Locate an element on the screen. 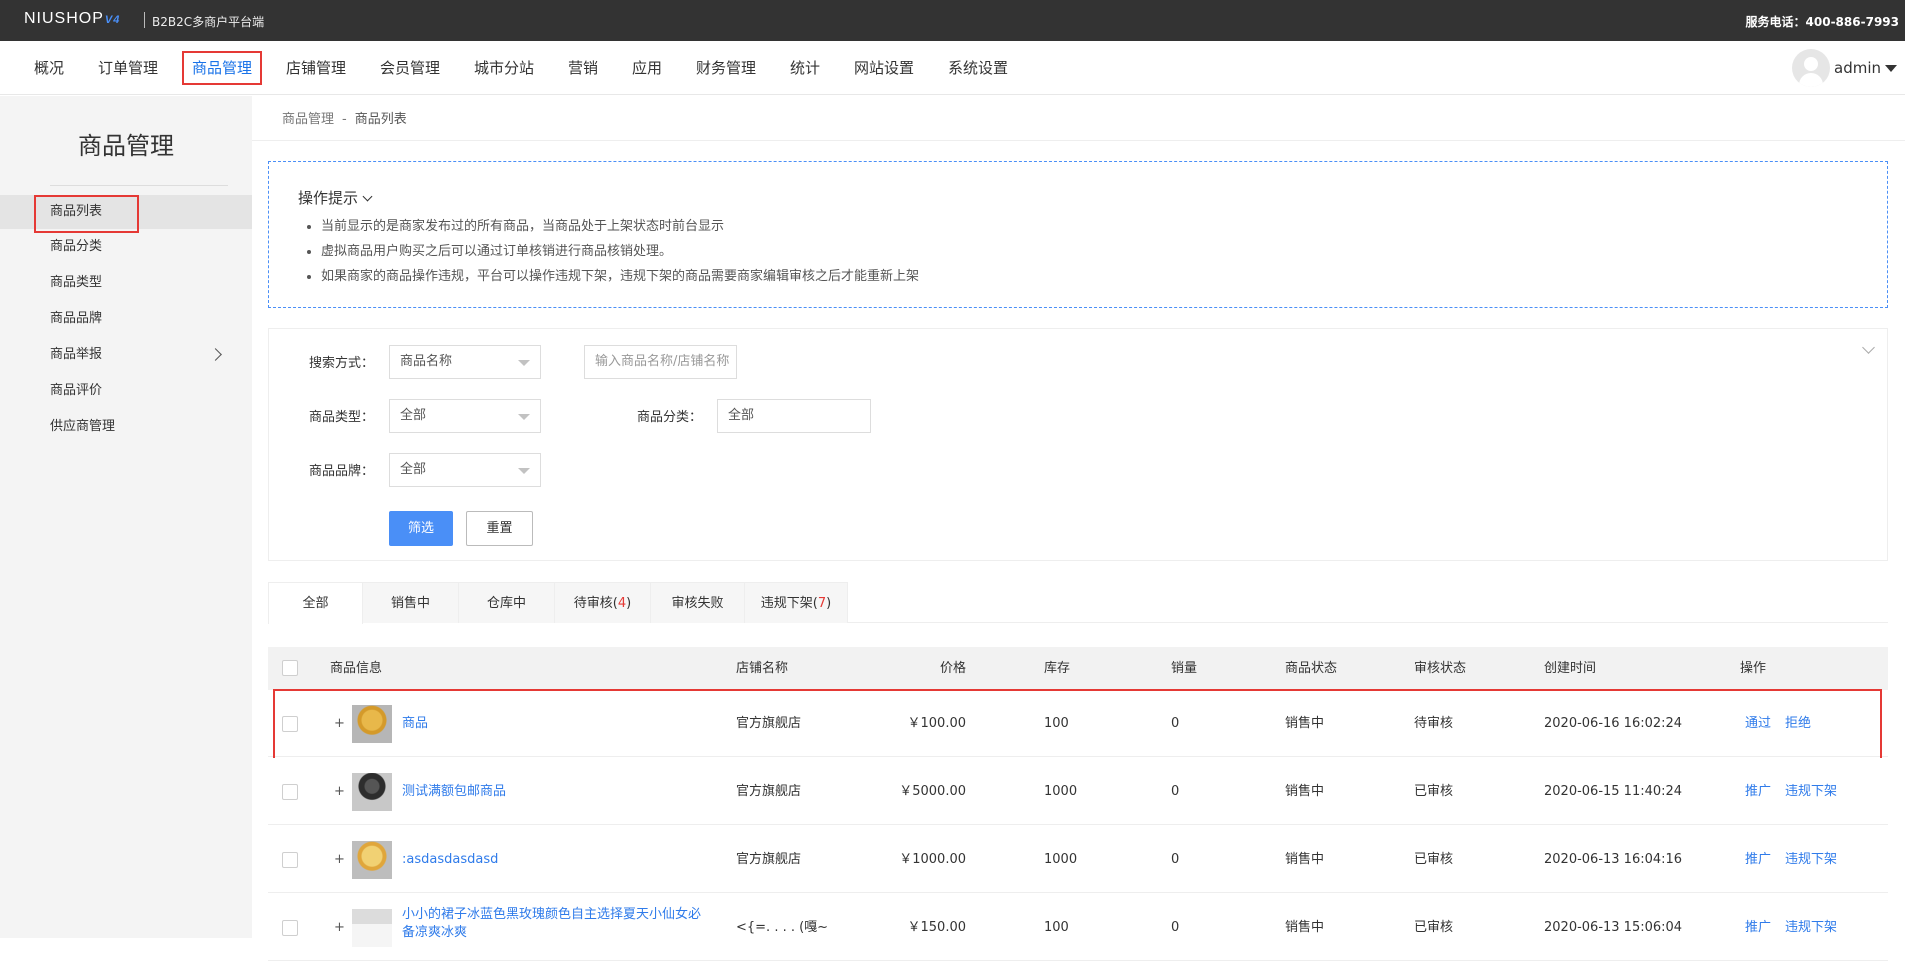 This screenshot has height=961, width=1905. col-audit-status: 审核状态 is located at coordinates (1440, 668).